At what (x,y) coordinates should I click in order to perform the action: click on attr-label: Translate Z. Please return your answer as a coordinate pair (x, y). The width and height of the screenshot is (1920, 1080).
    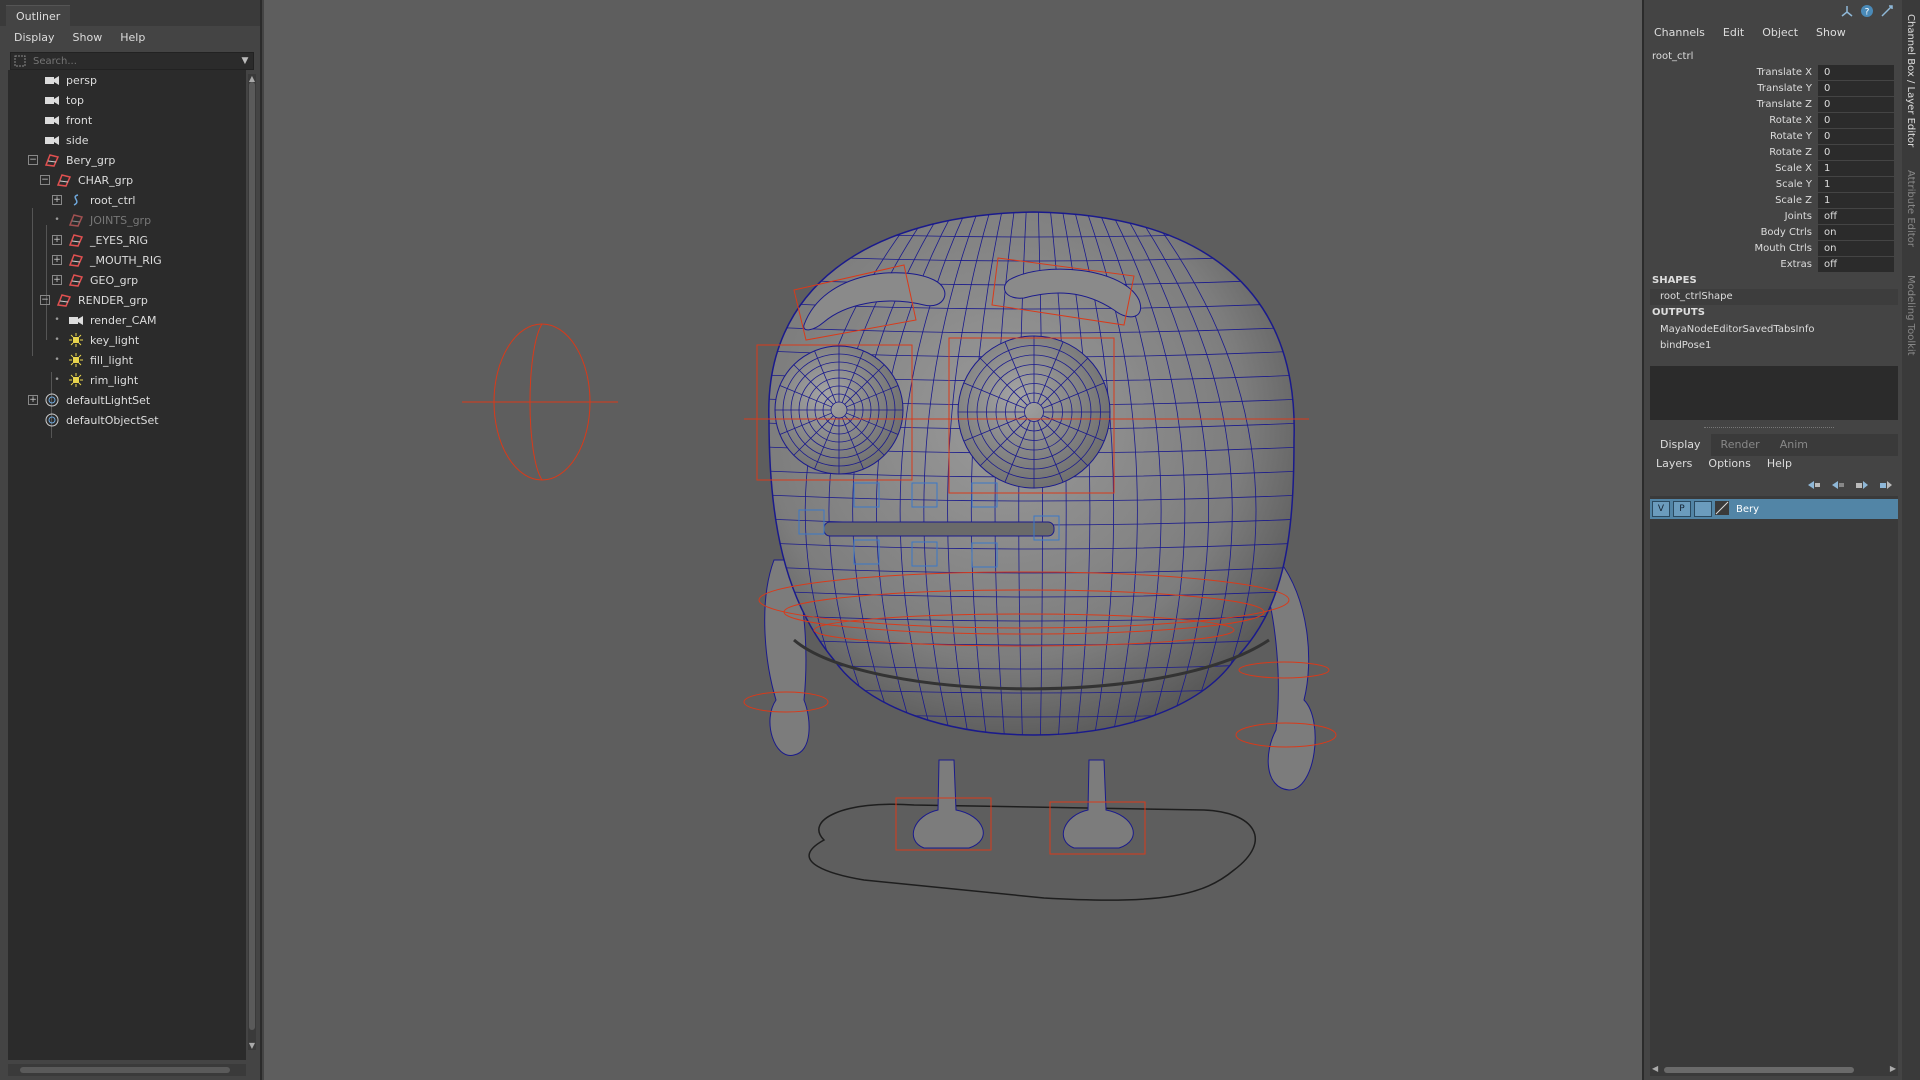
    Looking at the image, I should click on (1731, 104).